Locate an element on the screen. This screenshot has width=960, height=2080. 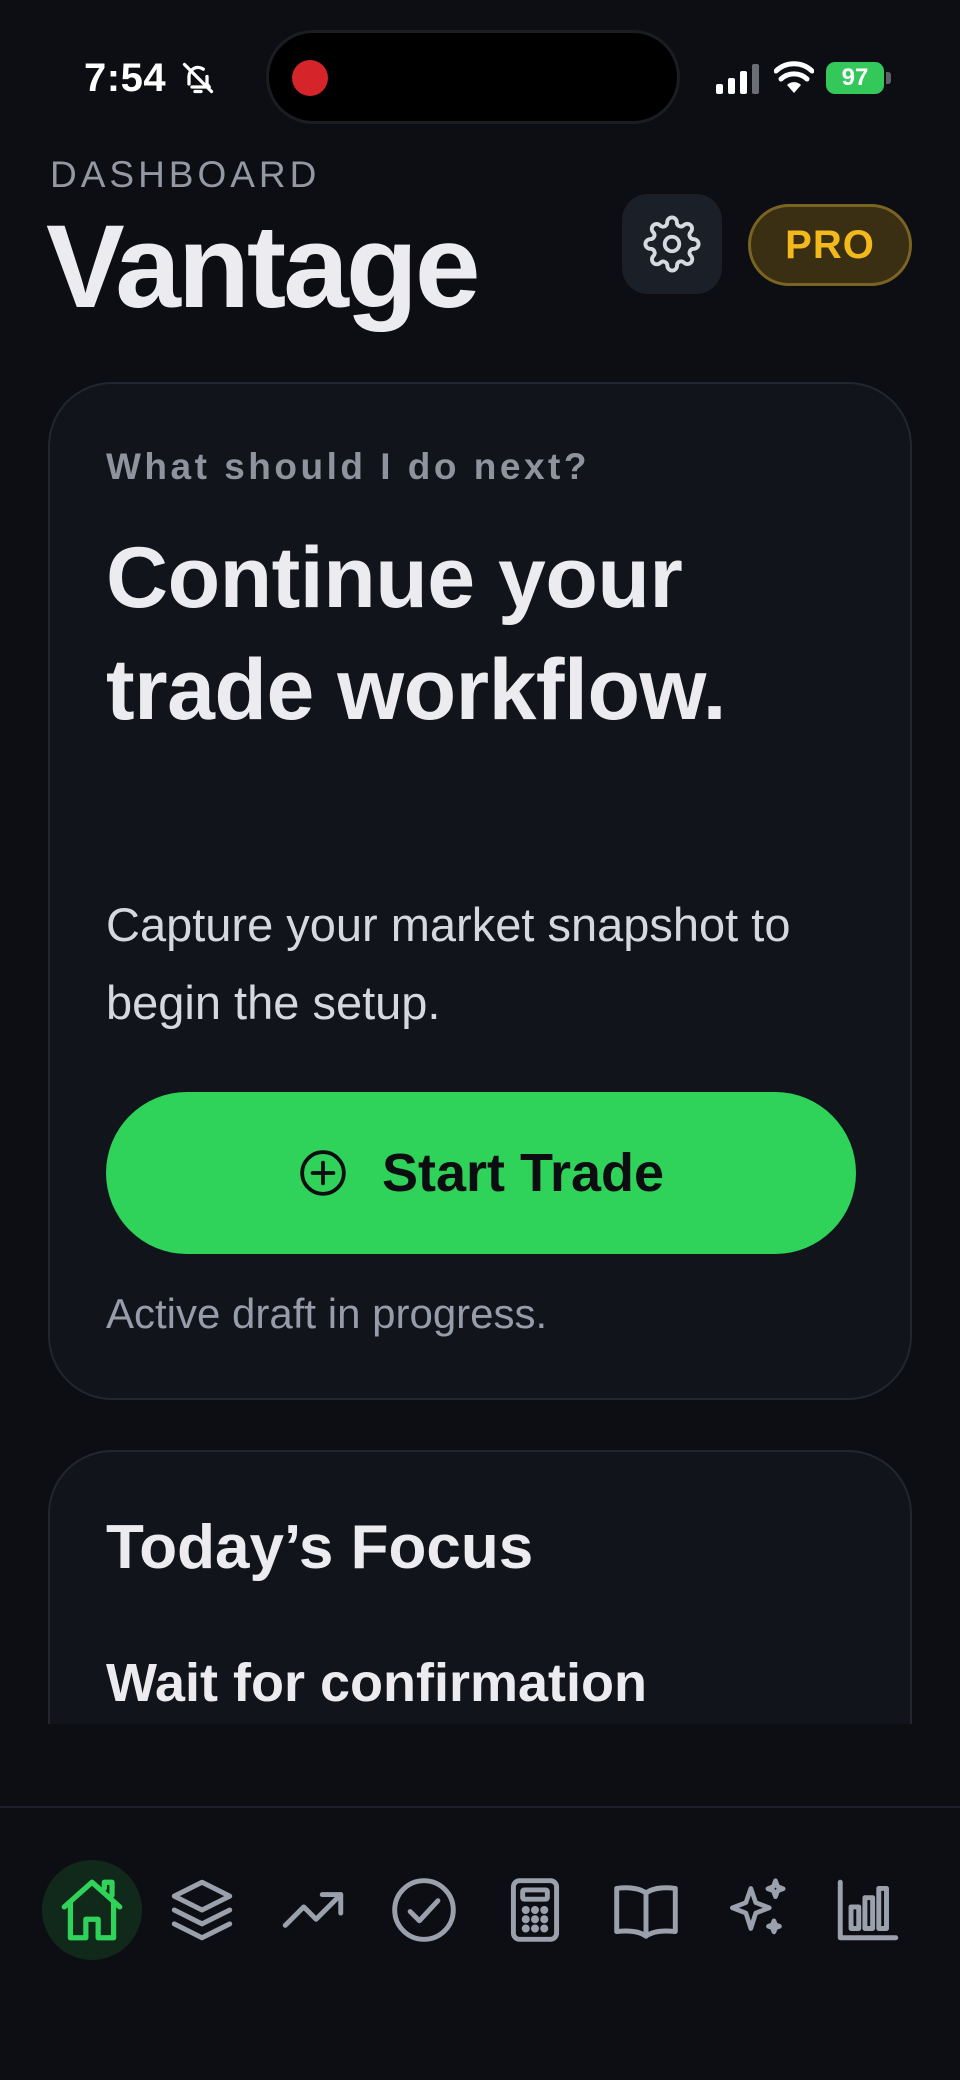
bar-chart-icon is located at coordinates (868, 1910).